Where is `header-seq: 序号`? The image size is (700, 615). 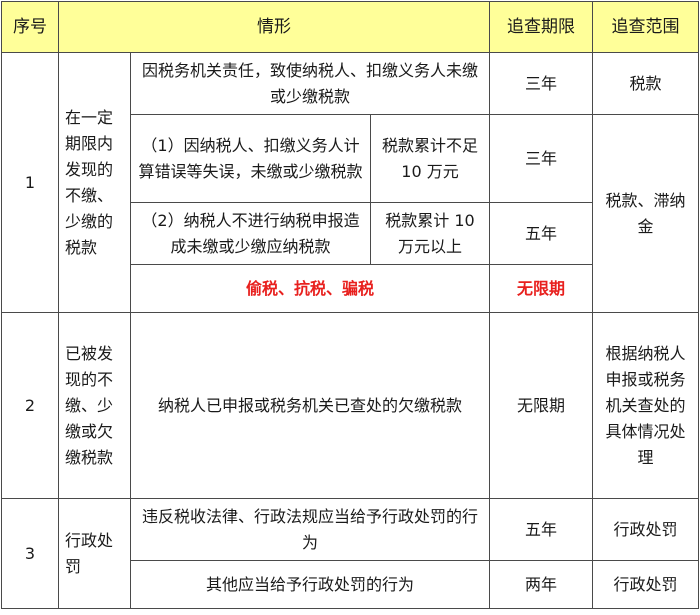 header-seq: 序号 is located at coordinates (30, 27).